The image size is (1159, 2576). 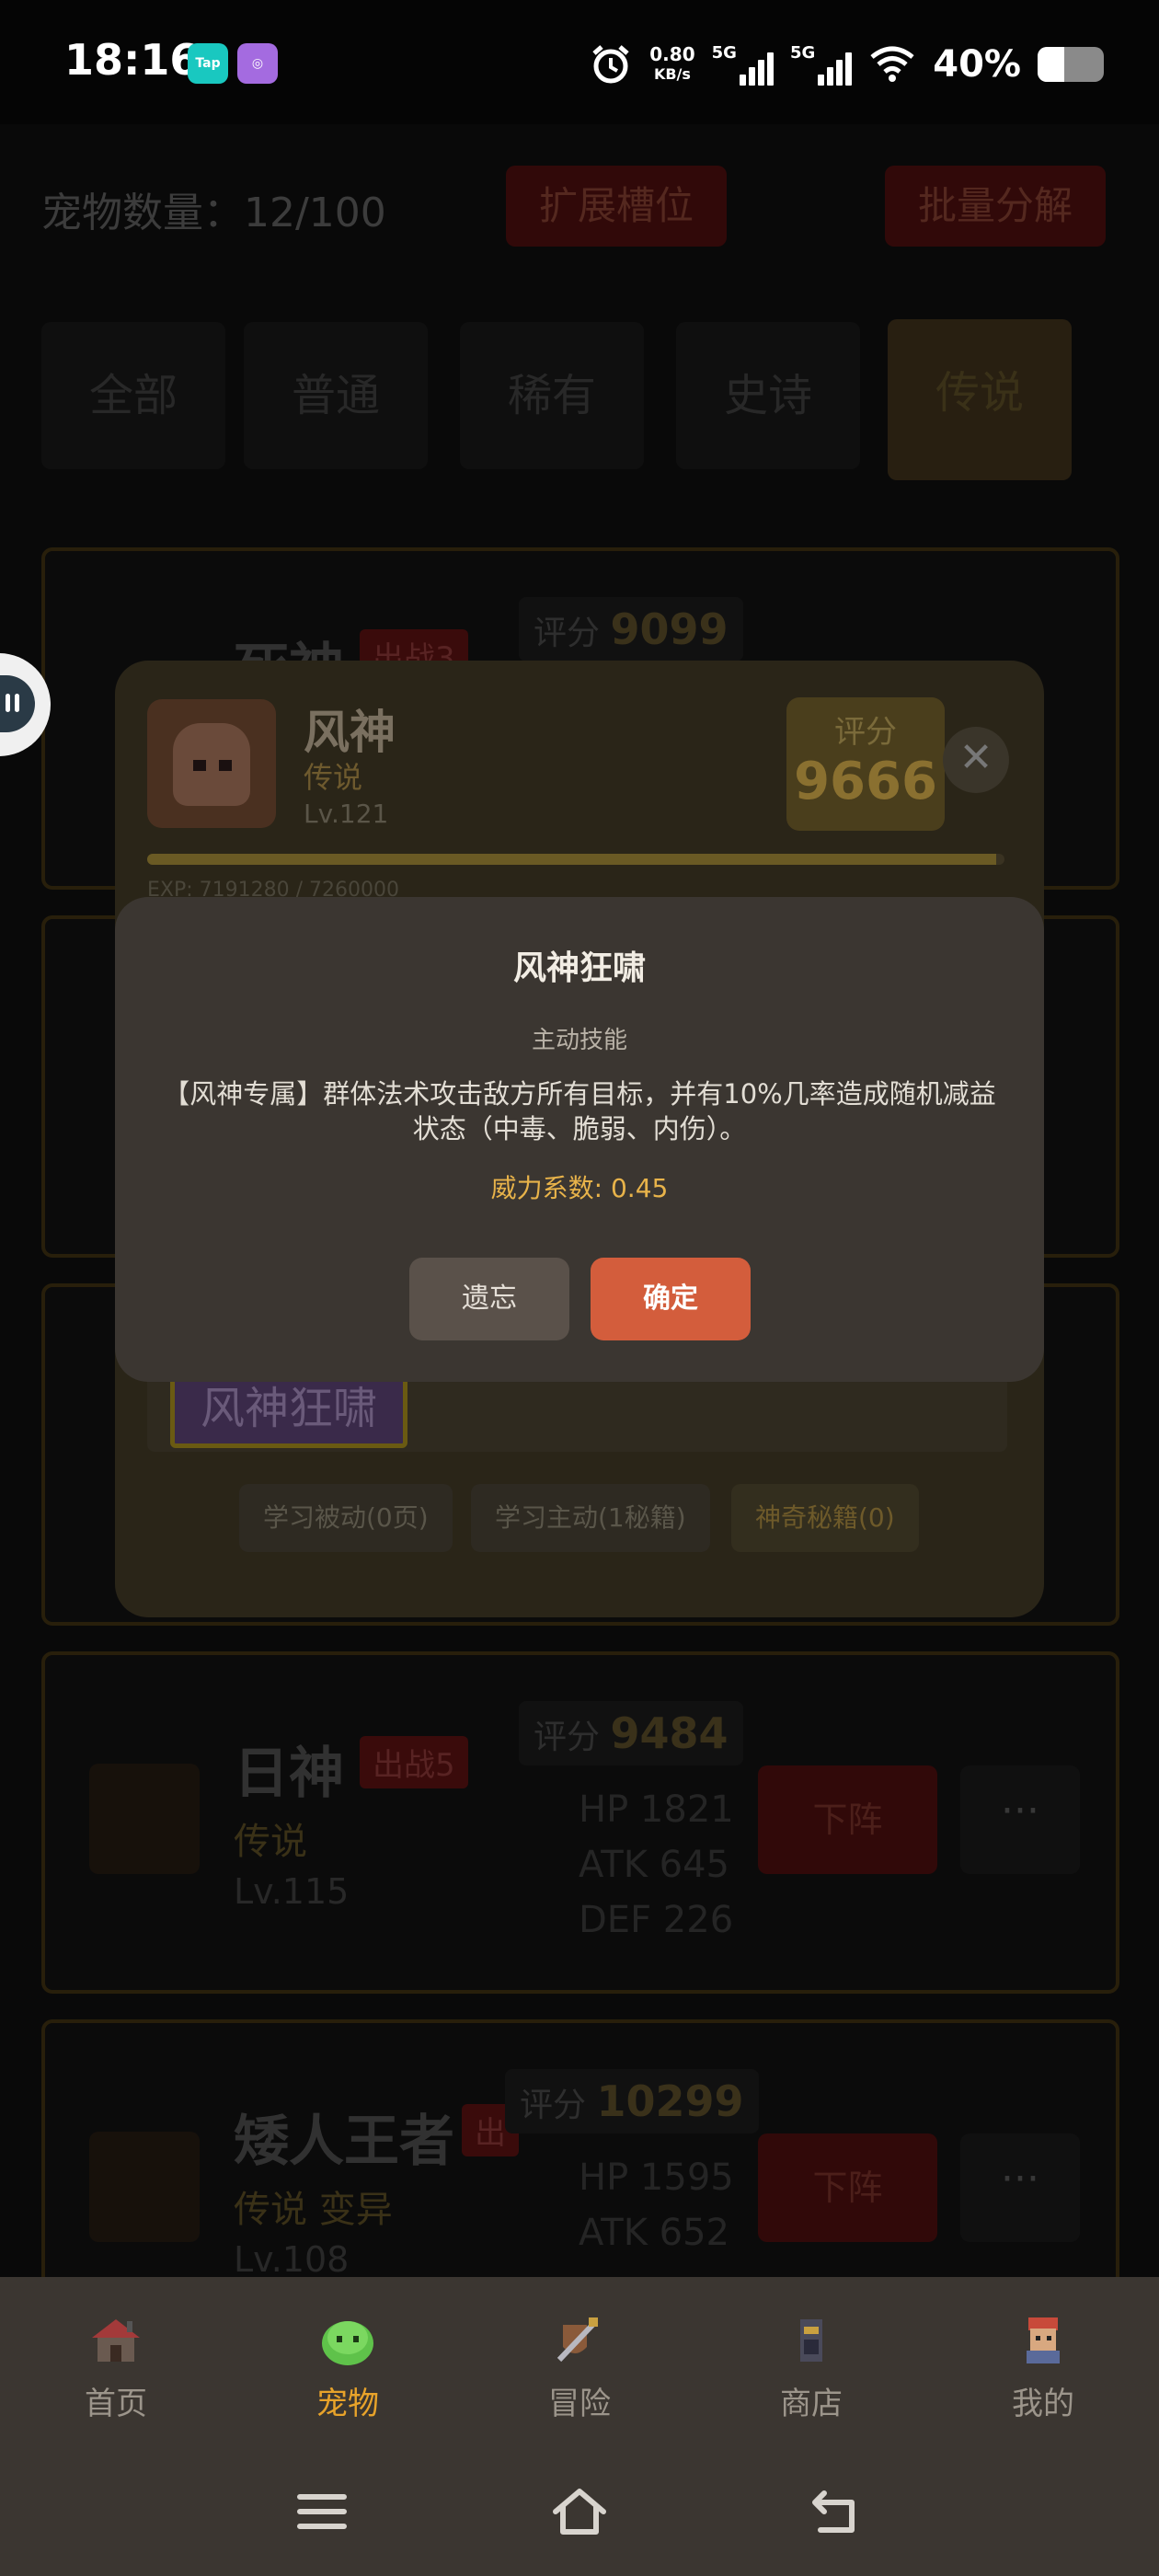 What do you see at coordinates (322, 2511) in the screenshot?
I see `menu-icon` at bounding box center [322, 2511].